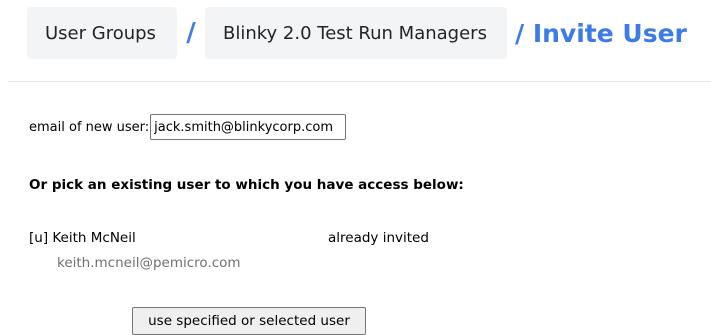  I want to click on user-email: keith.mcneil@pemicro.com, so click(149, 263).